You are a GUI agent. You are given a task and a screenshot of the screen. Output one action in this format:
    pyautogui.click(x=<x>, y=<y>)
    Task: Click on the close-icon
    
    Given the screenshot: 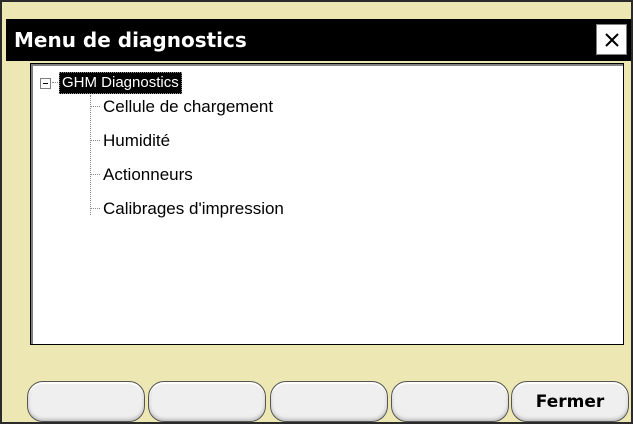 What is the action you would take?
    pyautogui.click(x=611, y=39)
    